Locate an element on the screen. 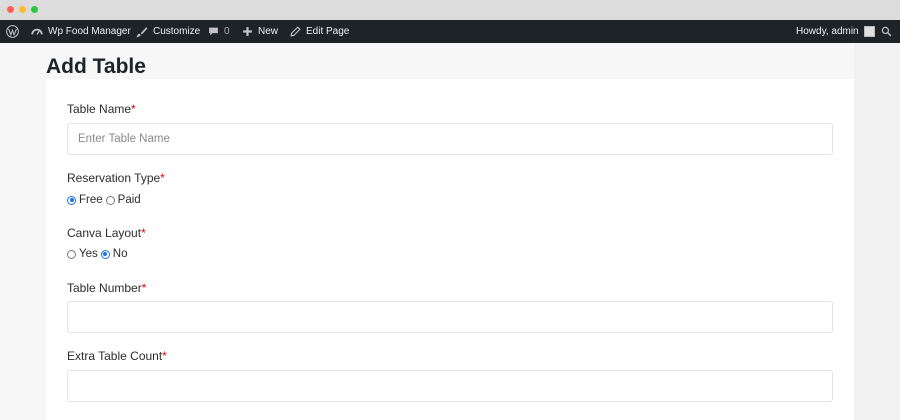 Image resolution: width=900 pixels, height=420 pixels. comments-count: 0 is located at coordinates (227, 31).